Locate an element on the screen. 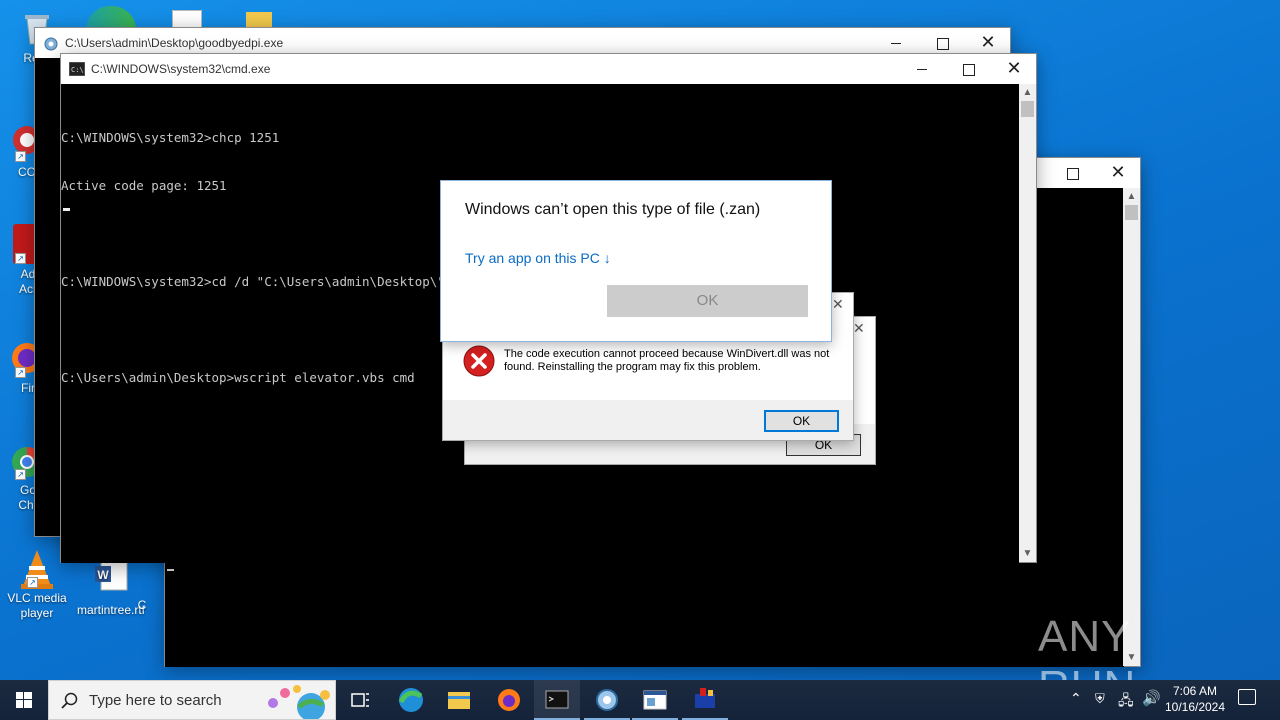 This screenshot has width=1280, height=720. taskbar-edge is located at coordinates (411, 700).